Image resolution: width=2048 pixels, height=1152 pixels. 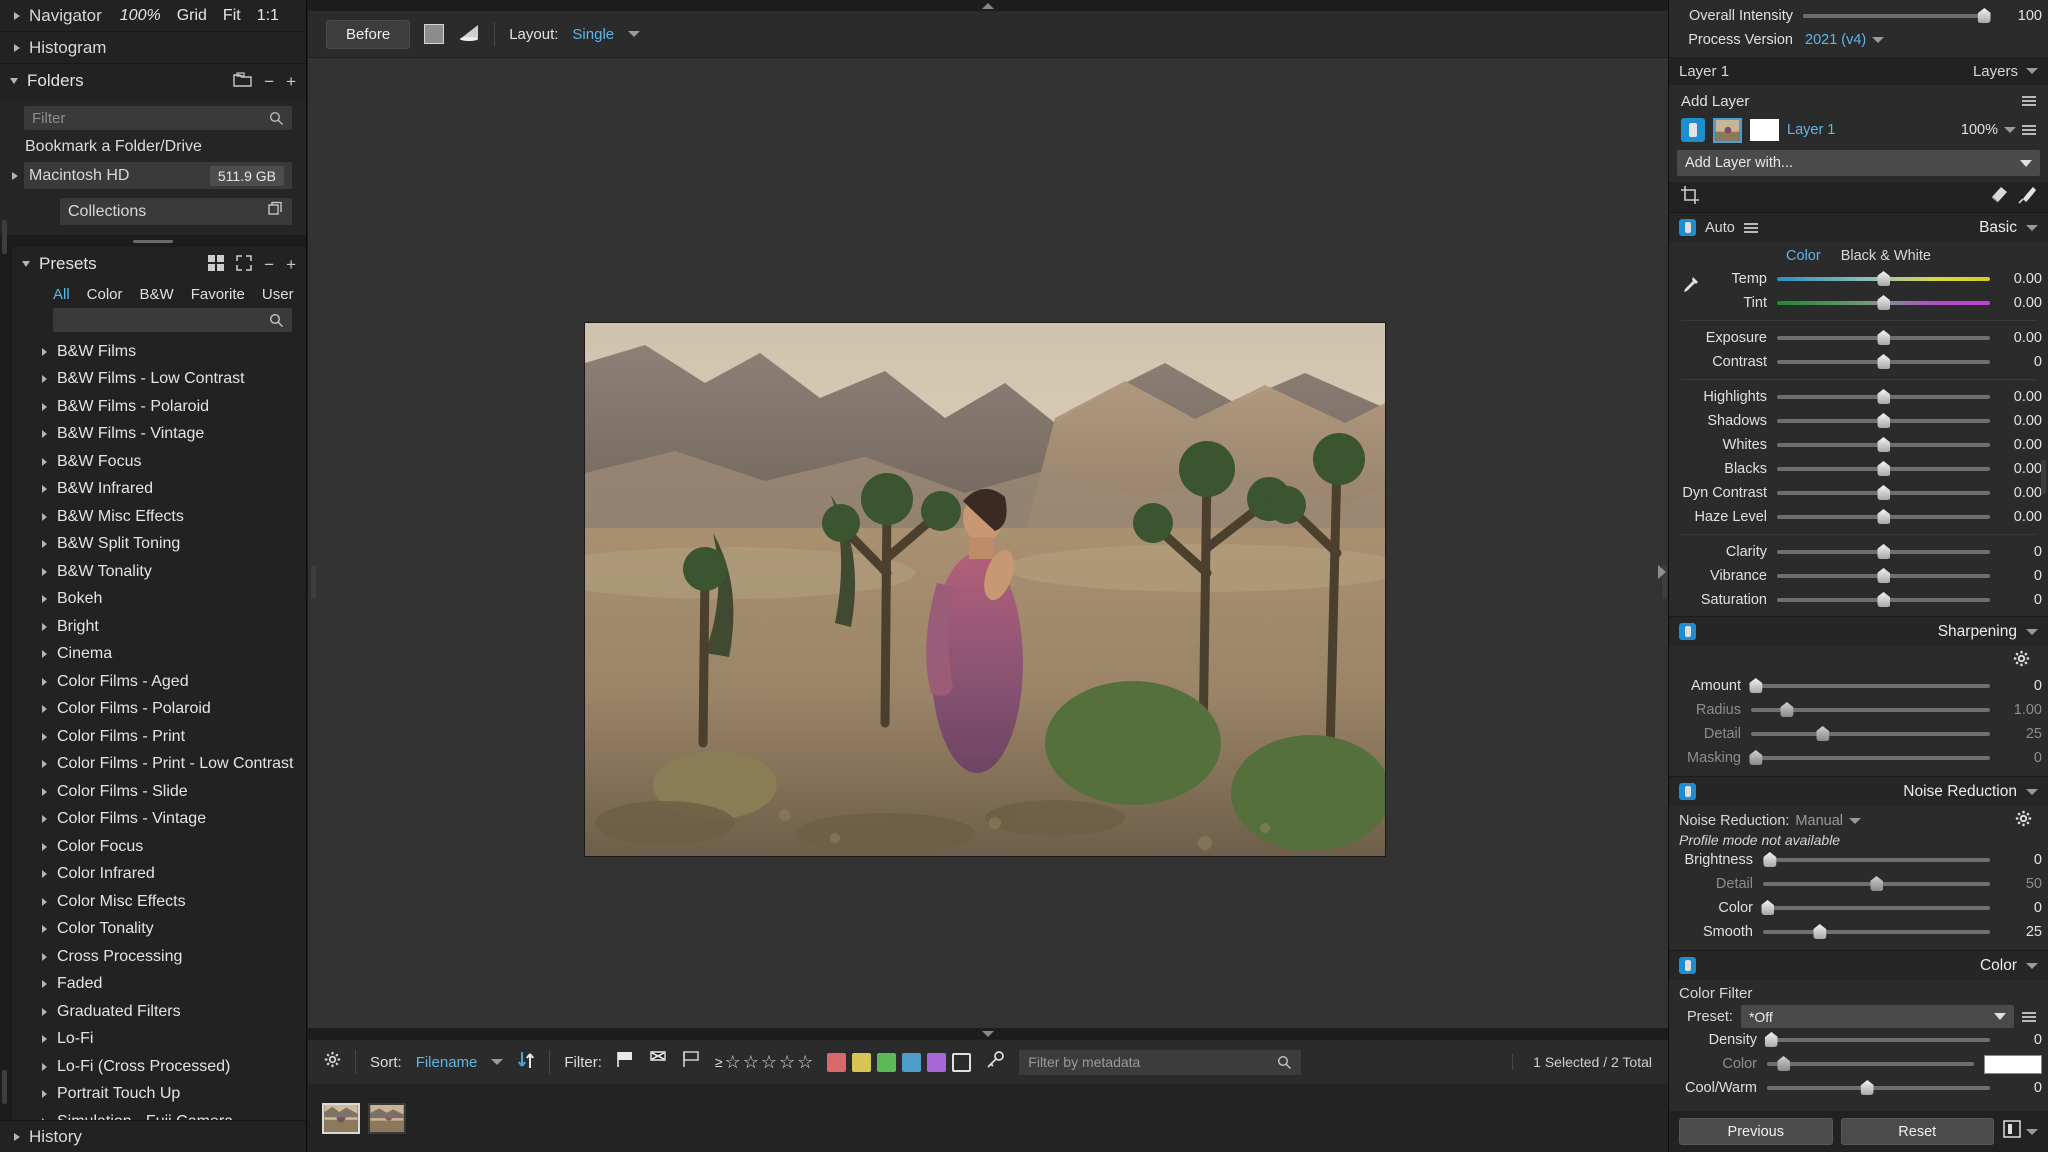 I want to click on preset-item: Bright, so click(x=153, y=627).